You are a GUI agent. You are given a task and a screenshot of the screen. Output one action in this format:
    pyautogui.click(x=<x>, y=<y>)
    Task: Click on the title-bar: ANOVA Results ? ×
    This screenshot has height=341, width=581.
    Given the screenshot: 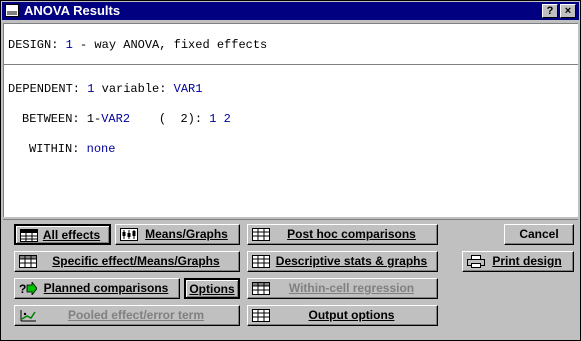 What is the action you would take?
    pyautogui.click(x=290, y=11)
    